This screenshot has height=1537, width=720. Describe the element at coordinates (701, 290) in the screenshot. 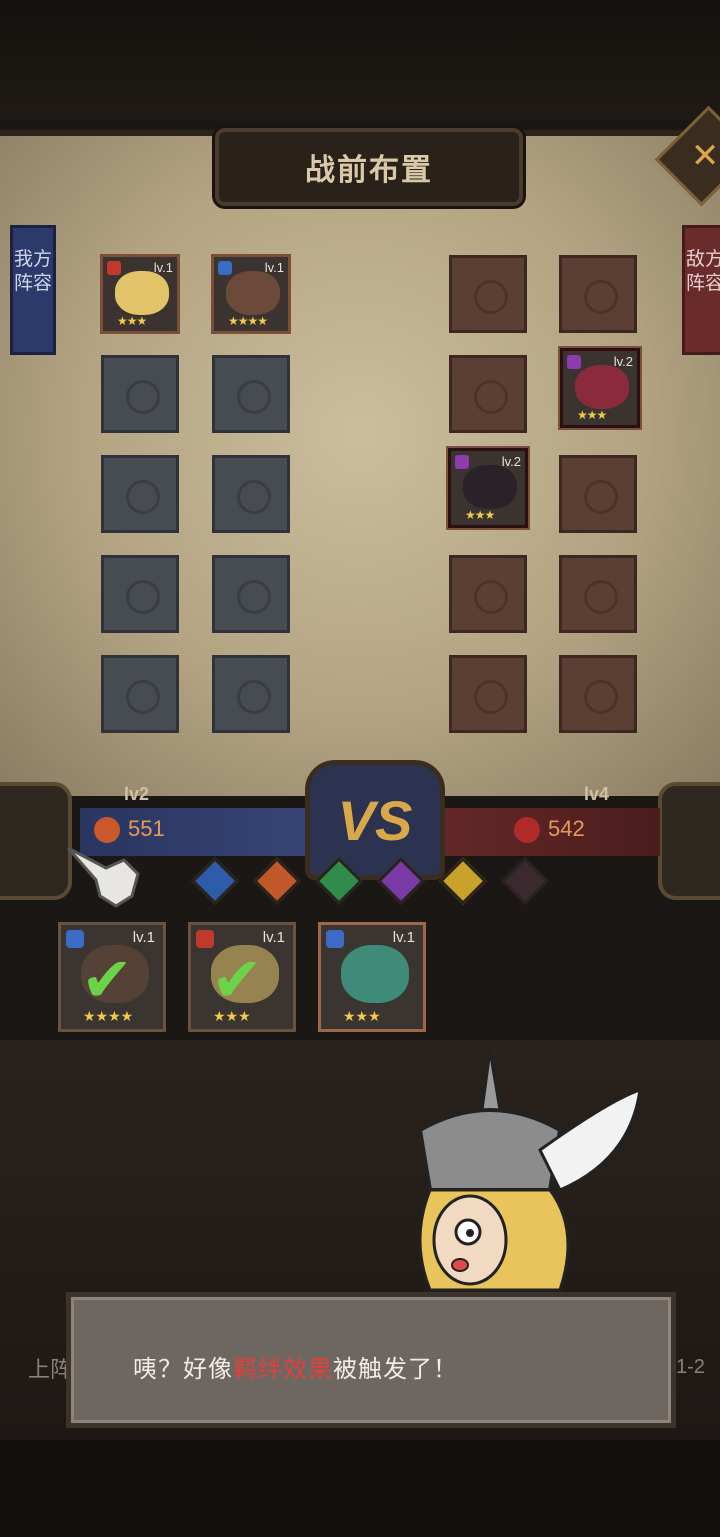

I see `enemy-team-flag: 敌方阵容` at that location.